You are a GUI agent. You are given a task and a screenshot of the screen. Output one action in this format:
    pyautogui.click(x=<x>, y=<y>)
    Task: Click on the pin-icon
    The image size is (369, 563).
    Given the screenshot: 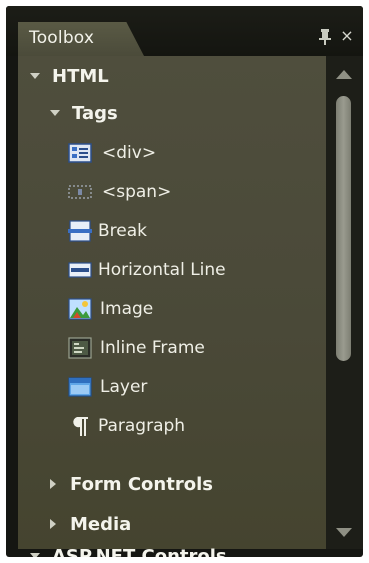 What is the action you would take?
    pyautogui.click(x=325, y=37)
    